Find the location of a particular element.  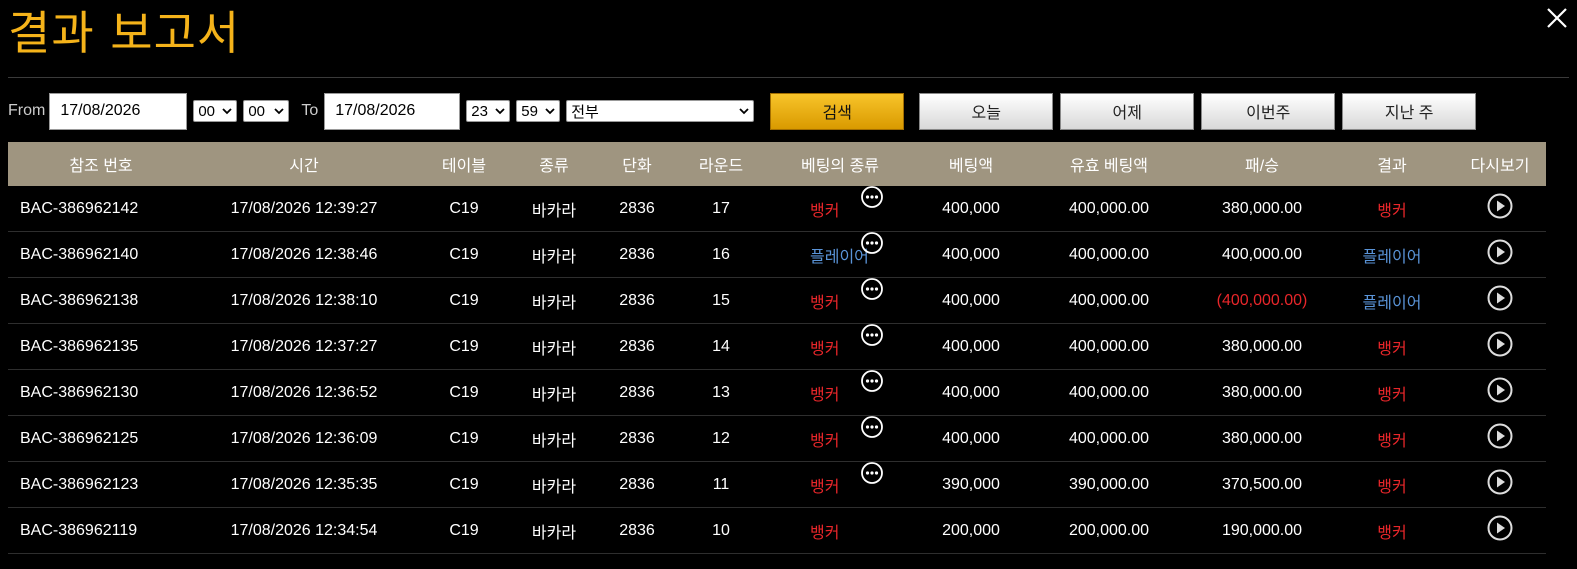

game-type-select: 전부 is located at coordinates (660, 111).